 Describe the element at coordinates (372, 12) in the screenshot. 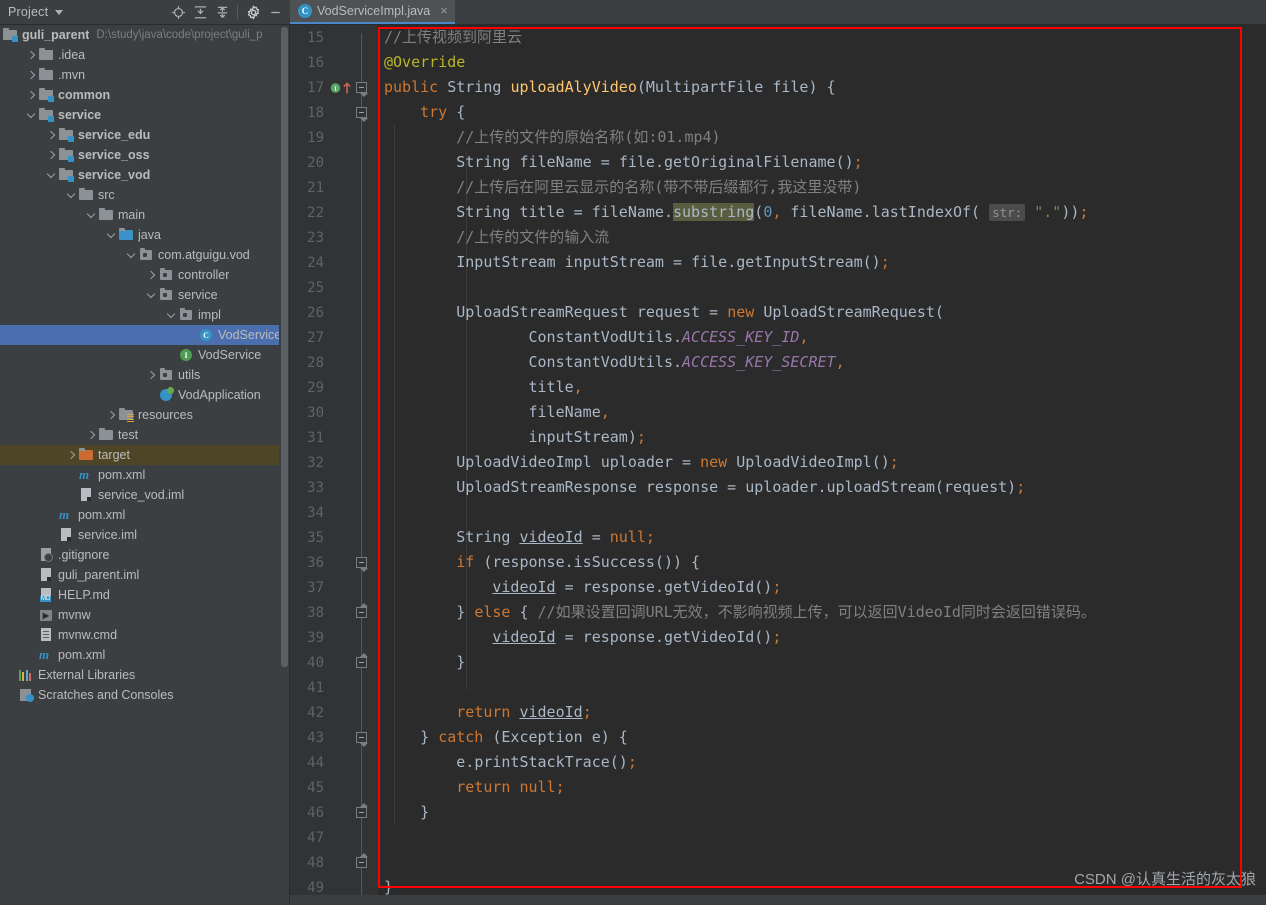

I see `tab-vodserviceimpl: C VodServiceImpl.java ×` at that location.